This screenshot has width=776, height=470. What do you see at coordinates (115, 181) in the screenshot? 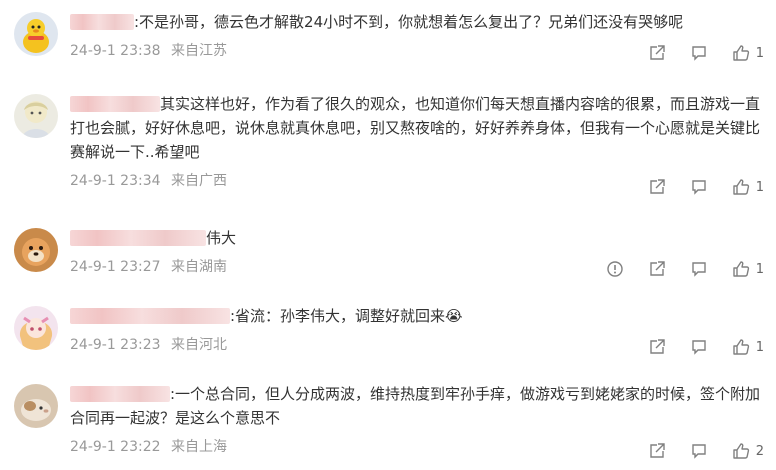
I see `comment-date: 24-9-1 23:34` at bounding box center [115, 181].